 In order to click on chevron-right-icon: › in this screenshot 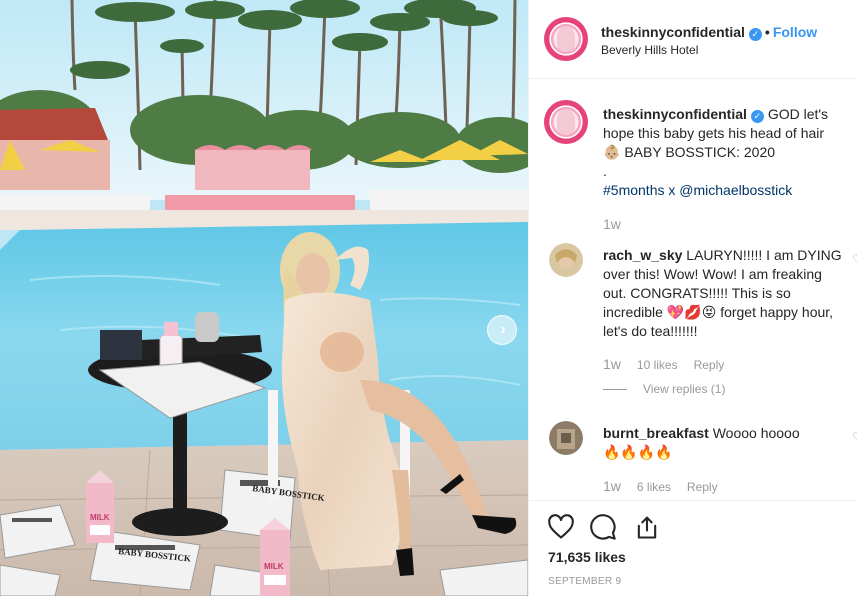, I will do `click(503, 329)`.